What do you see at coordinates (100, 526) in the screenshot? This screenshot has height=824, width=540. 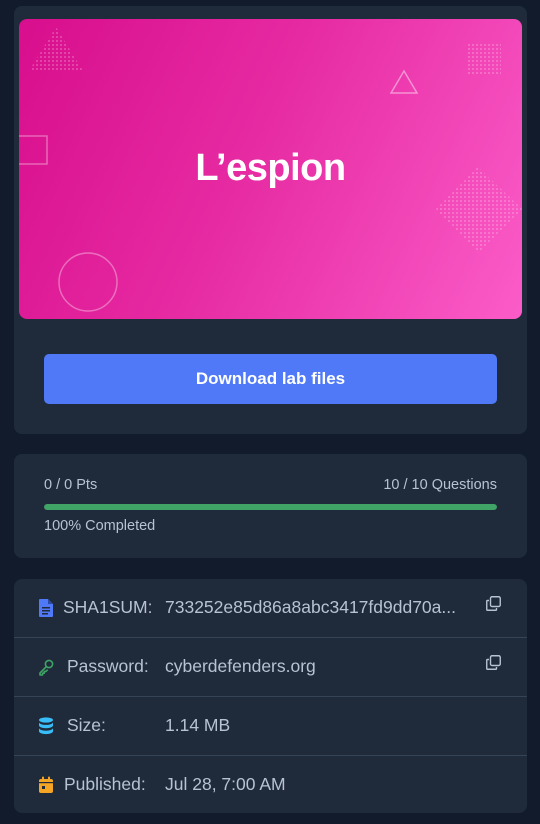 I see `completed-text: 100% Completed` at bounding box center [100, 526].